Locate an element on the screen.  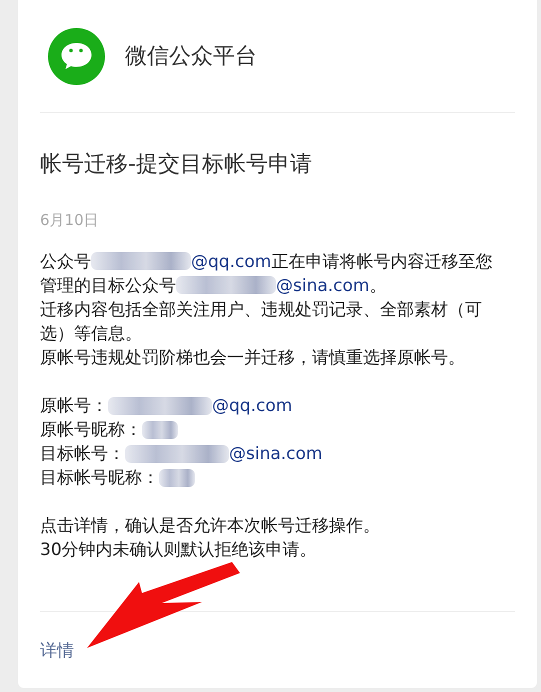
account-name: 微信公众平台 is located at coordinates (191, 57).